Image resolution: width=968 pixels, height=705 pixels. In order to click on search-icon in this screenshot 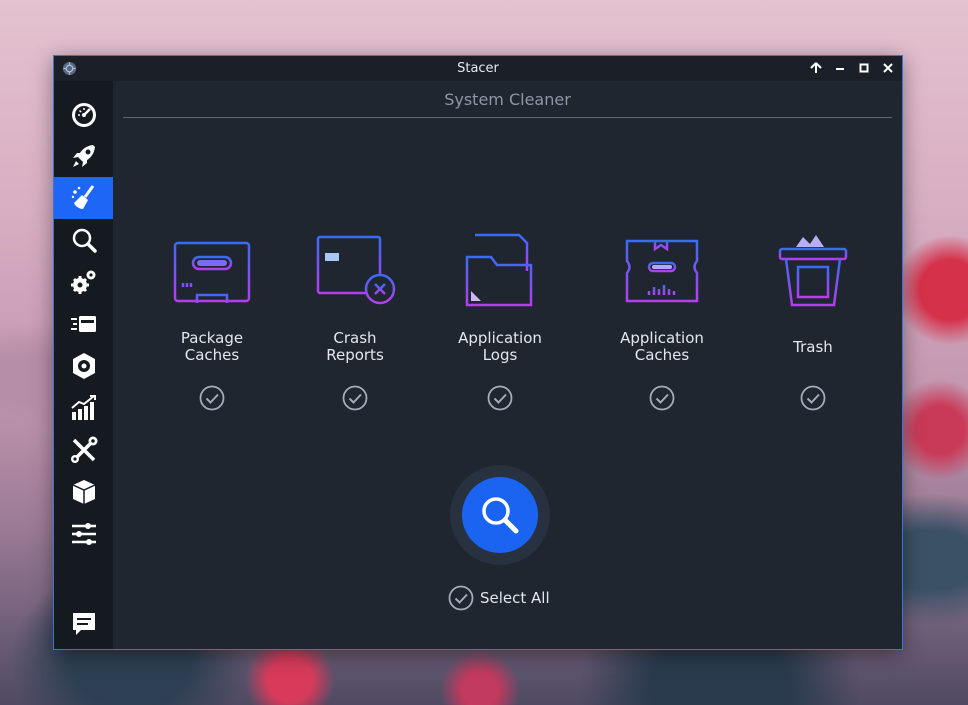, I will do `click(500, 515)`.